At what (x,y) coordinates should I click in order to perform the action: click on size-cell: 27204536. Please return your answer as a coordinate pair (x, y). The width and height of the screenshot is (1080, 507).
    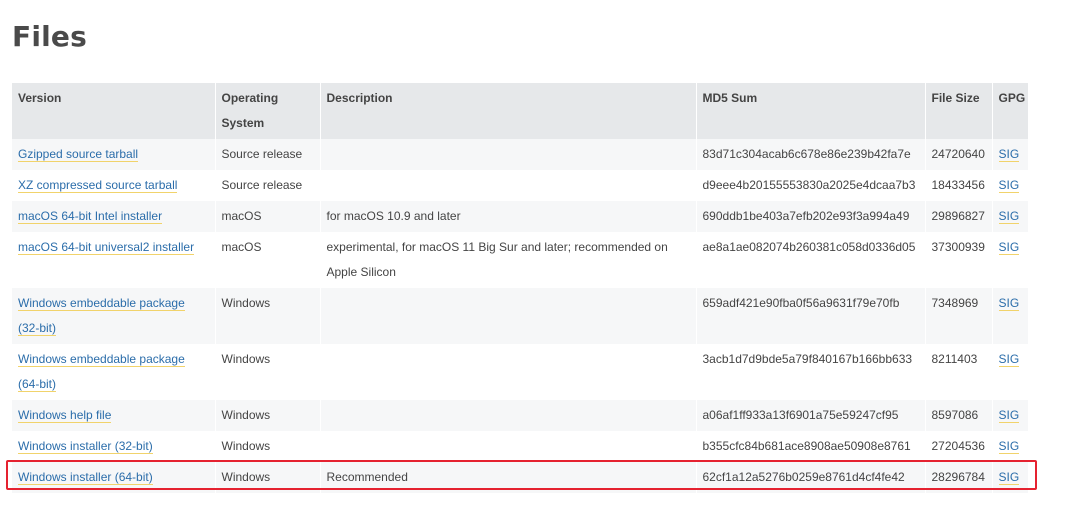
    Looking at the image, I should click on (959, 446).